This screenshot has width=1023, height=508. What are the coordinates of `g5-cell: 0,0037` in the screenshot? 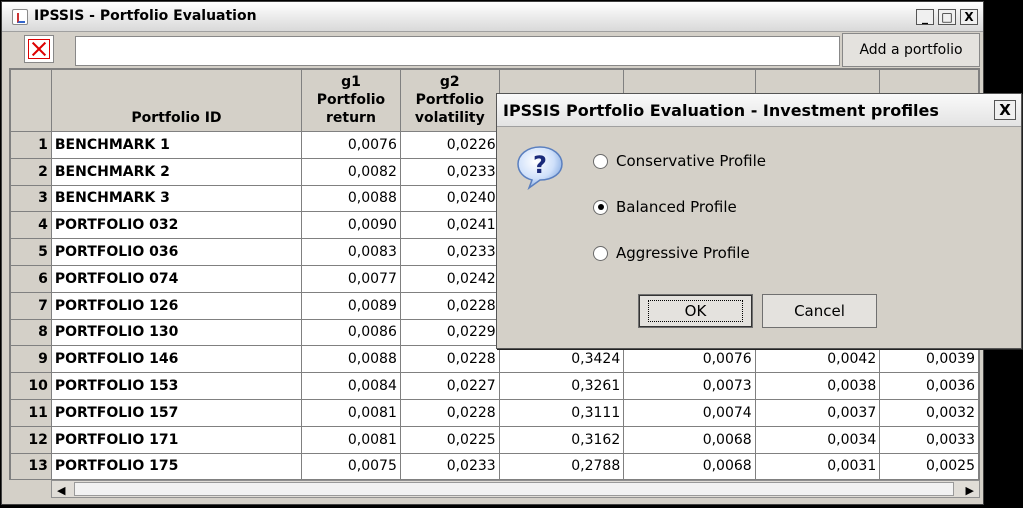 It's located at (817, 412).